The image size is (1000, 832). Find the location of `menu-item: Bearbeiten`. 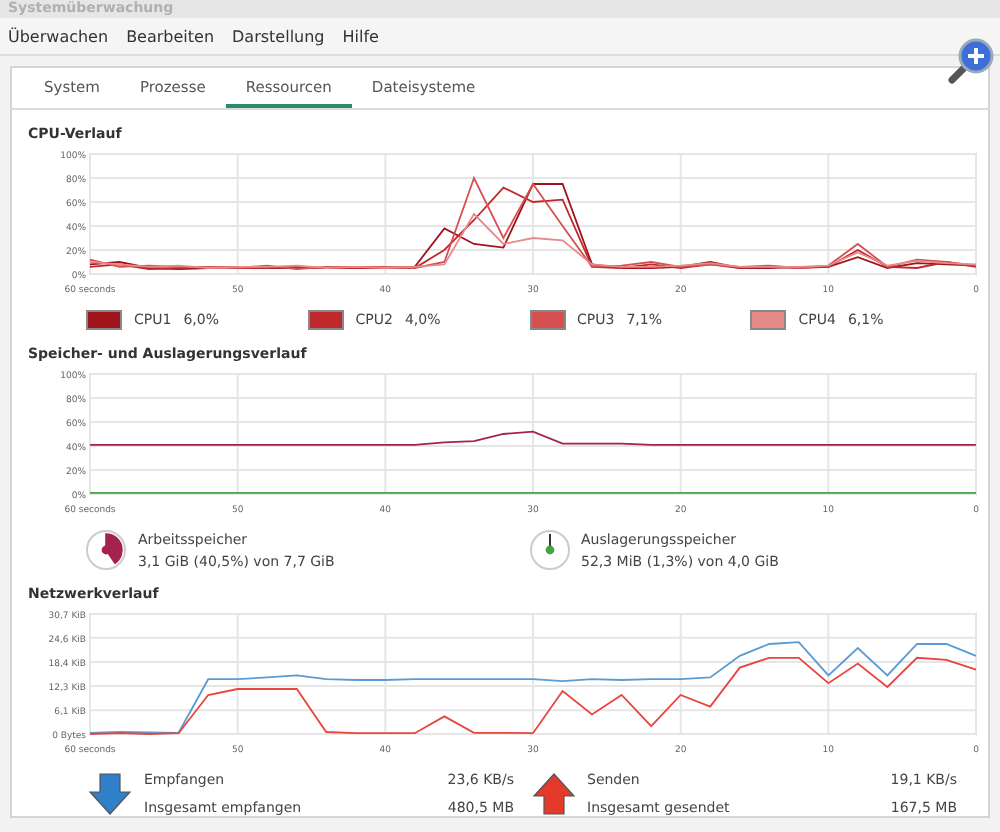

menu-item: Bearbeiten is located at coordinates (170, 36).